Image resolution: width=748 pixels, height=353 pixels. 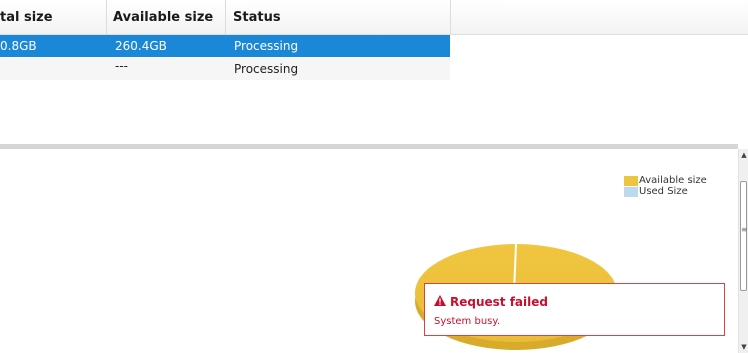 I want to click on legend-item-available-size: Available size, so click(x=665, y=180).